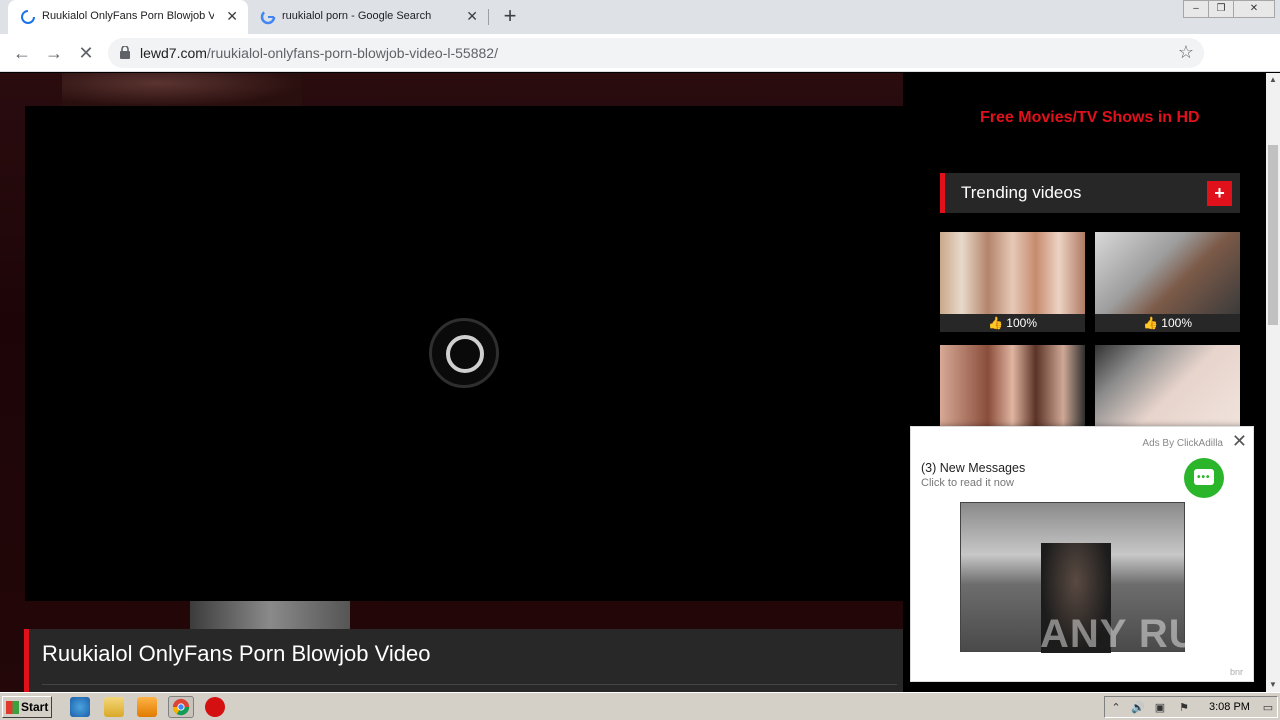  What do you see at coordinates (464, 660) in the screenshot?
I see `video-title-bar: Ruukialol OnlyFans Porn Blowjob Video` at bounding box center [464, 660].